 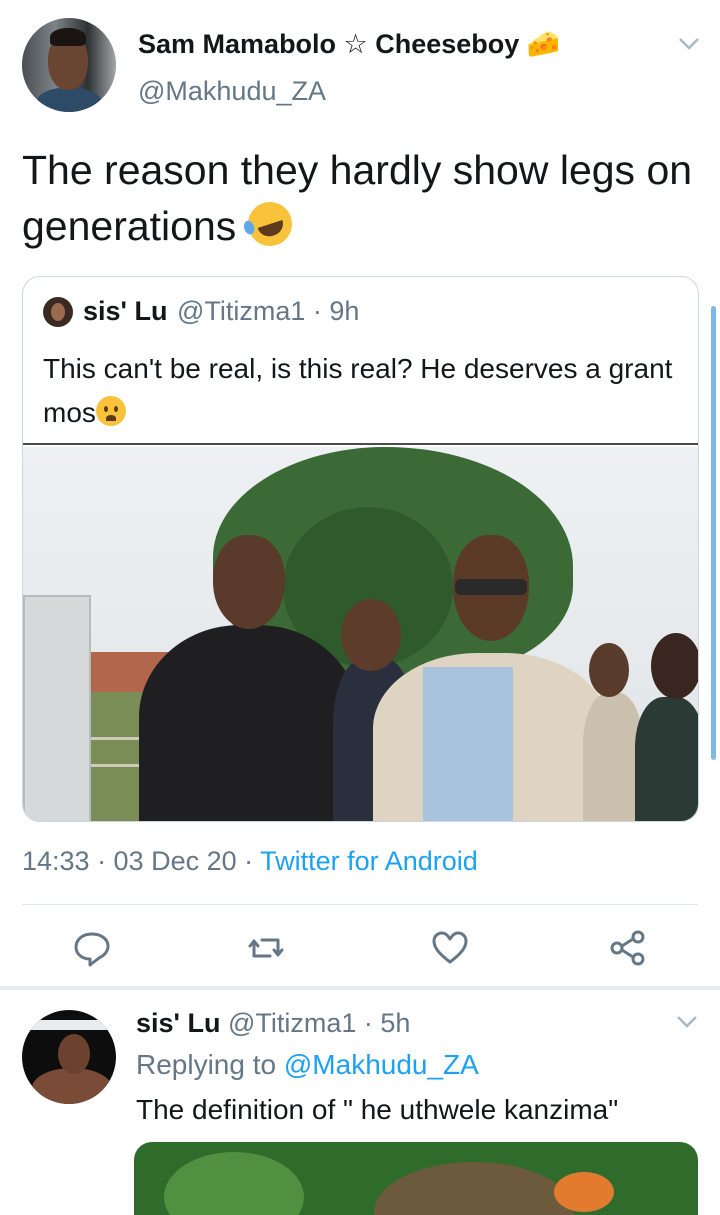 What do you see at coordinates (381, 1064) in the screenshot?
I see `replying-to-mention: @Makhudu_ZA` at bounding box center [381, 1064].